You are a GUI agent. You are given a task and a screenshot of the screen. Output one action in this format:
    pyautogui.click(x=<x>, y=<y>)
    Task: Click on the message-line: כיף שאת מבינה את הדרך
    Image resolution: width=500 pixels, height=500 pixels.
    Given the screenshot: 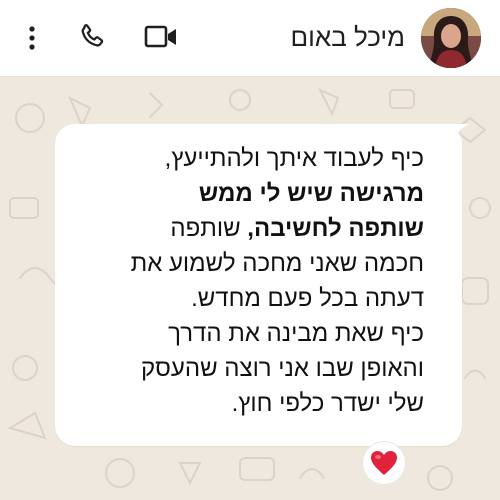 What is the action you would take?
    pyautogui.click(x=296, y=333)
    